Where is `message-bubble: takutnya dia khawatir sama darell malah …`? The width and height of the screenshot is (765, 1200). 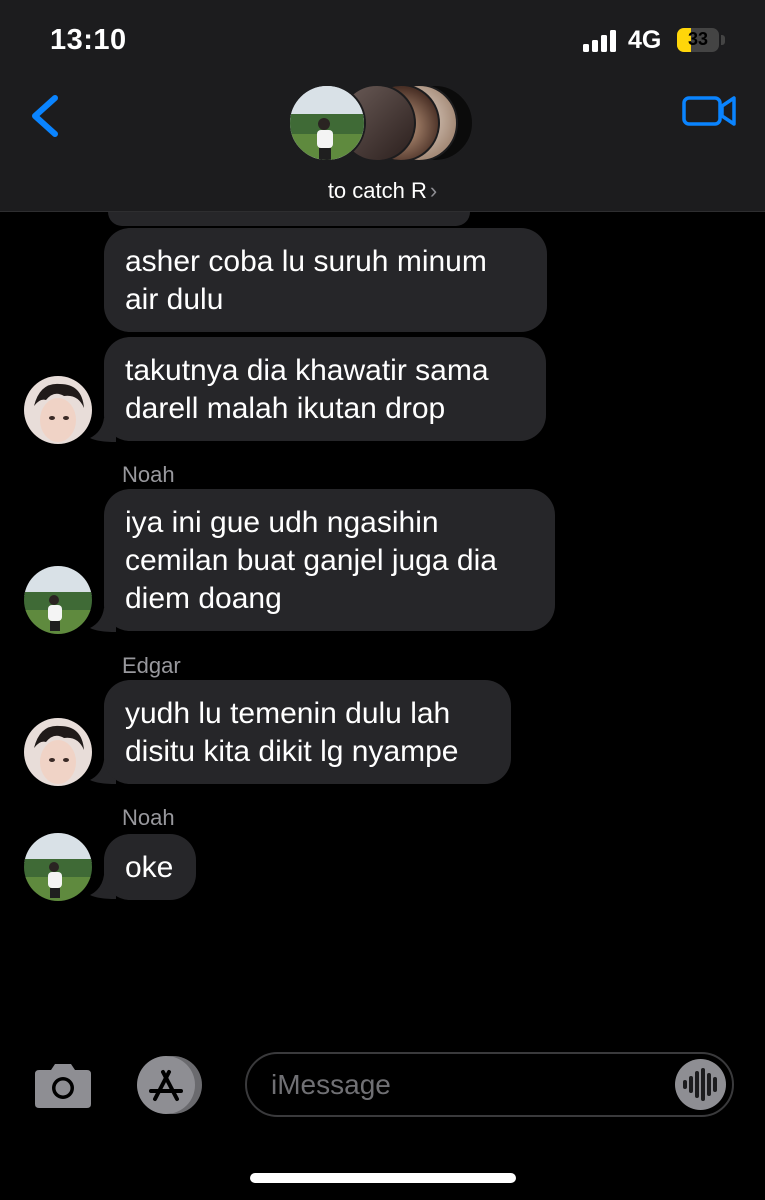
message-bubble: takutnya dia khawatir sama darell malah … is located at coordinates (325, 389).